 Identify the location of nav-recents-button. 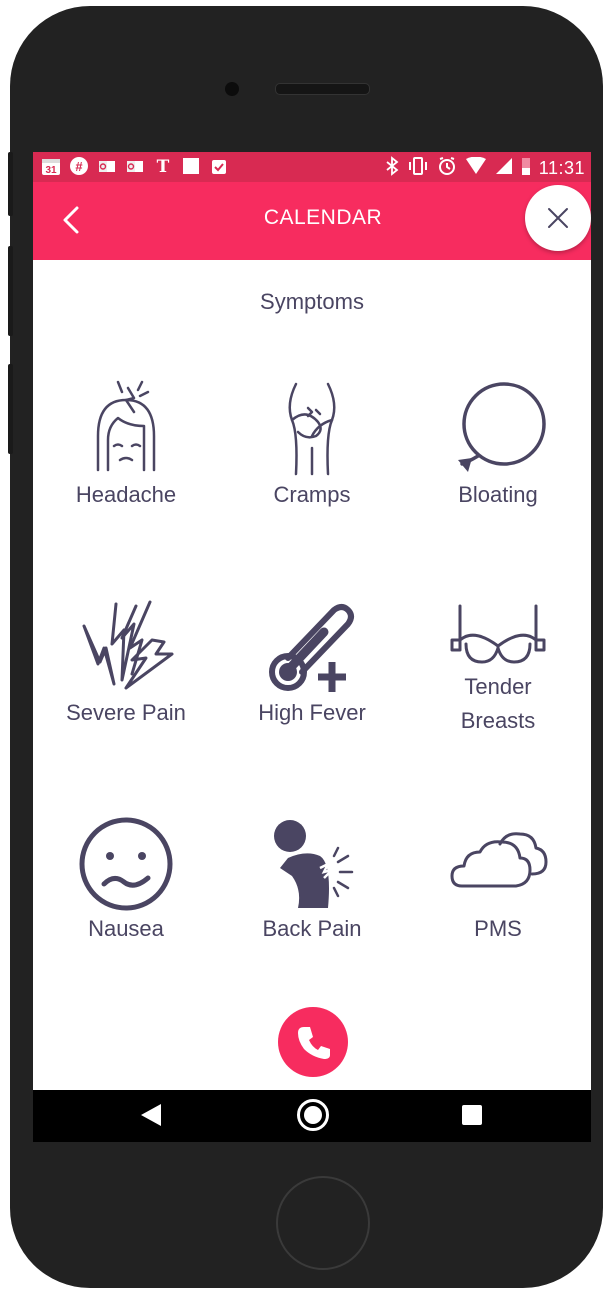
(472, 1115).